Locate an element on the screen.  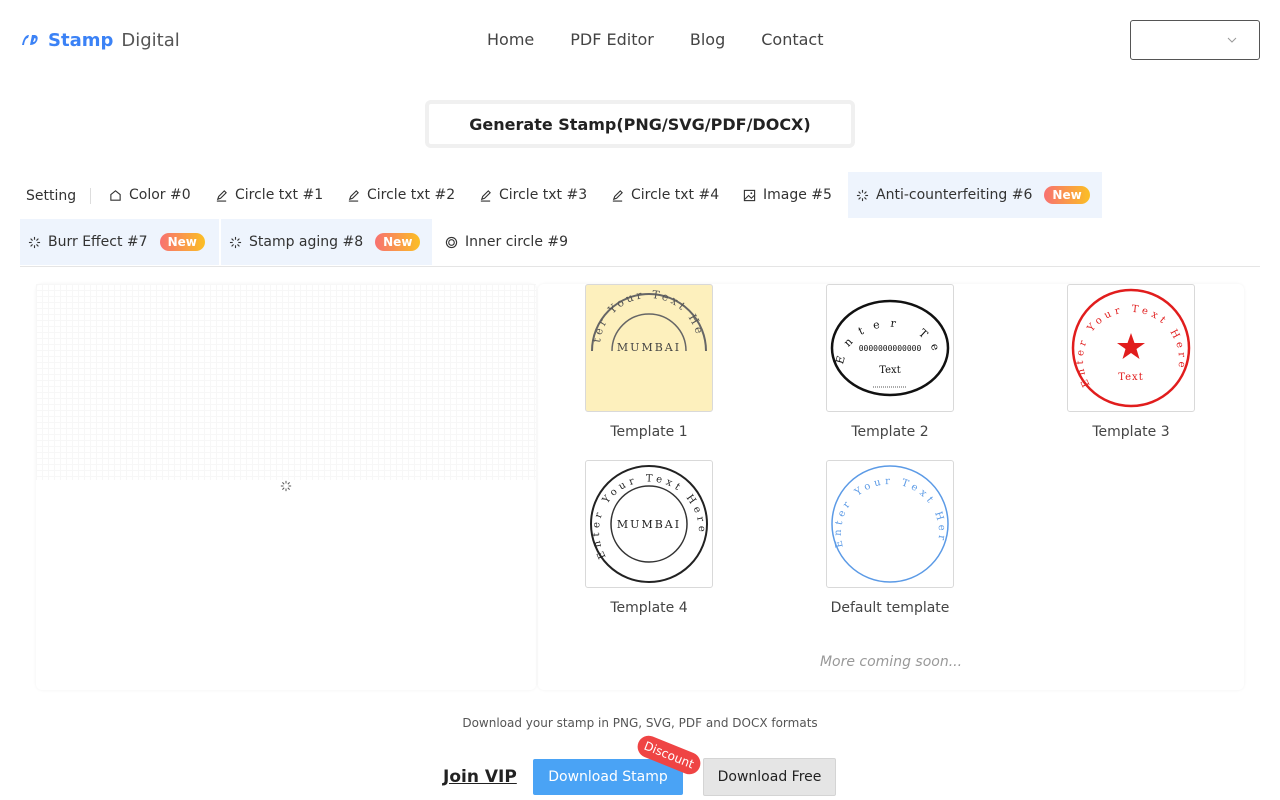
tab-anti-counterfeiting: Anti-counterfeiting #6 New is located at coordinates (975, 195).